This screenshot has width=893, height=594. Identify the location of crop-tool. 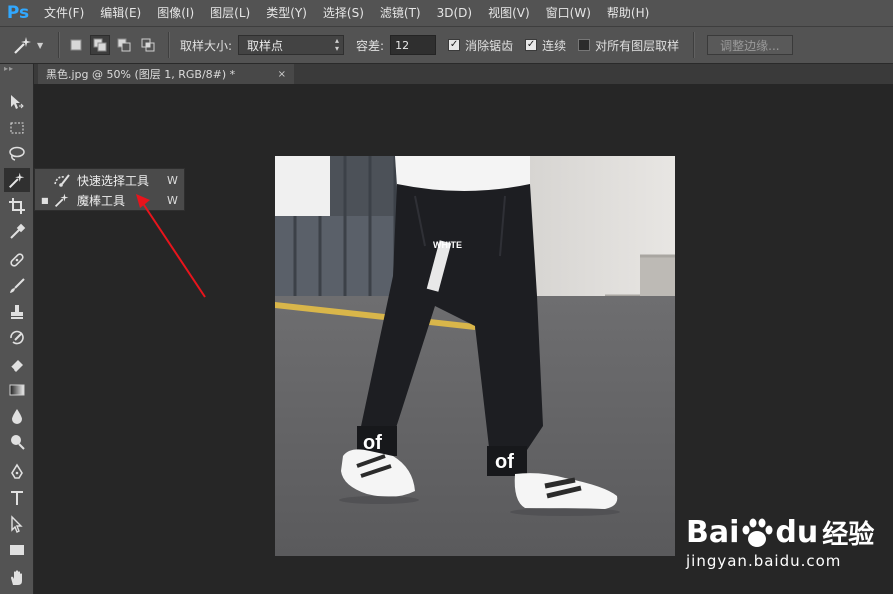
(17, 206).